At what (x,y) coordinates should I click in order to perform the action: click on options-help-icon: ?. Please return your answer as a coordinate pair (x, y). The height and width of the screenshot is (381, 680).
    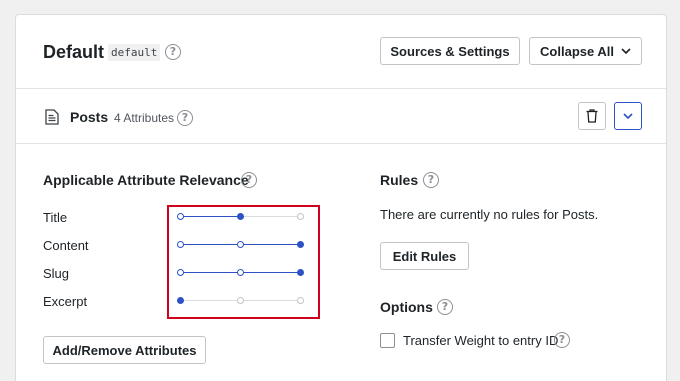
    Looking at the image, I should click on (445, 307).